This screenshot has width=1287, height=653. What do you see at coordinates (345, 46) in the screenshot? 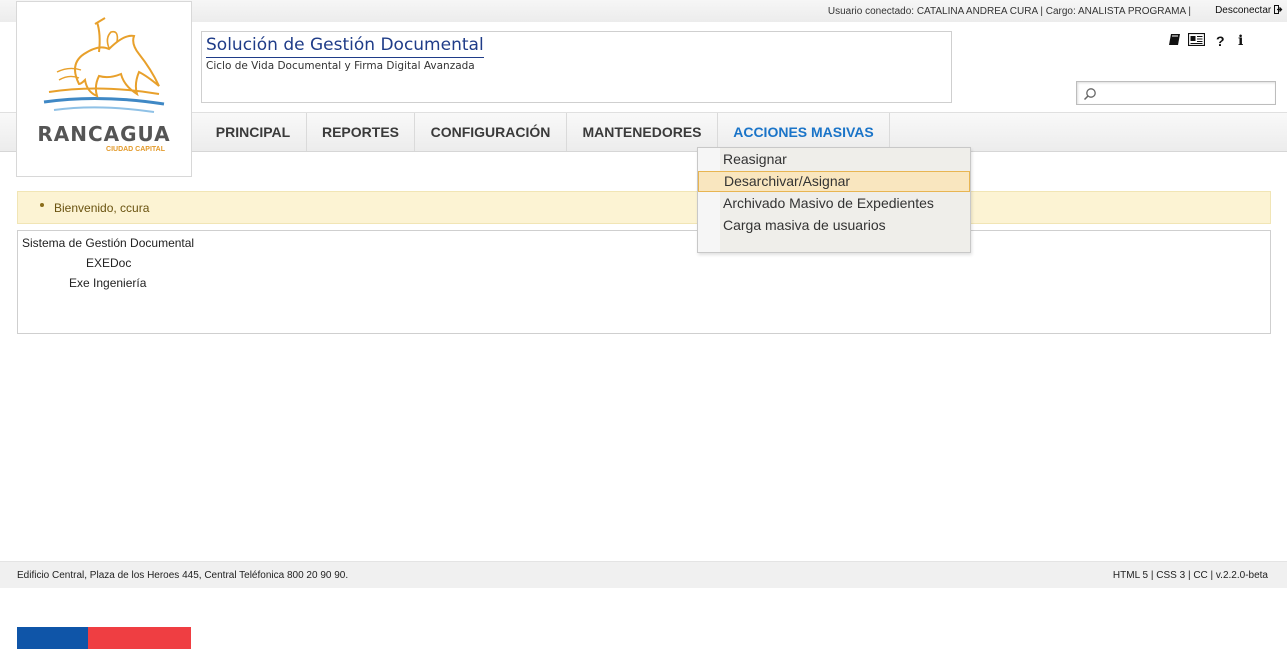
I see `app-title: Solución de Gestión Documental` at bounding box center [345, 46].